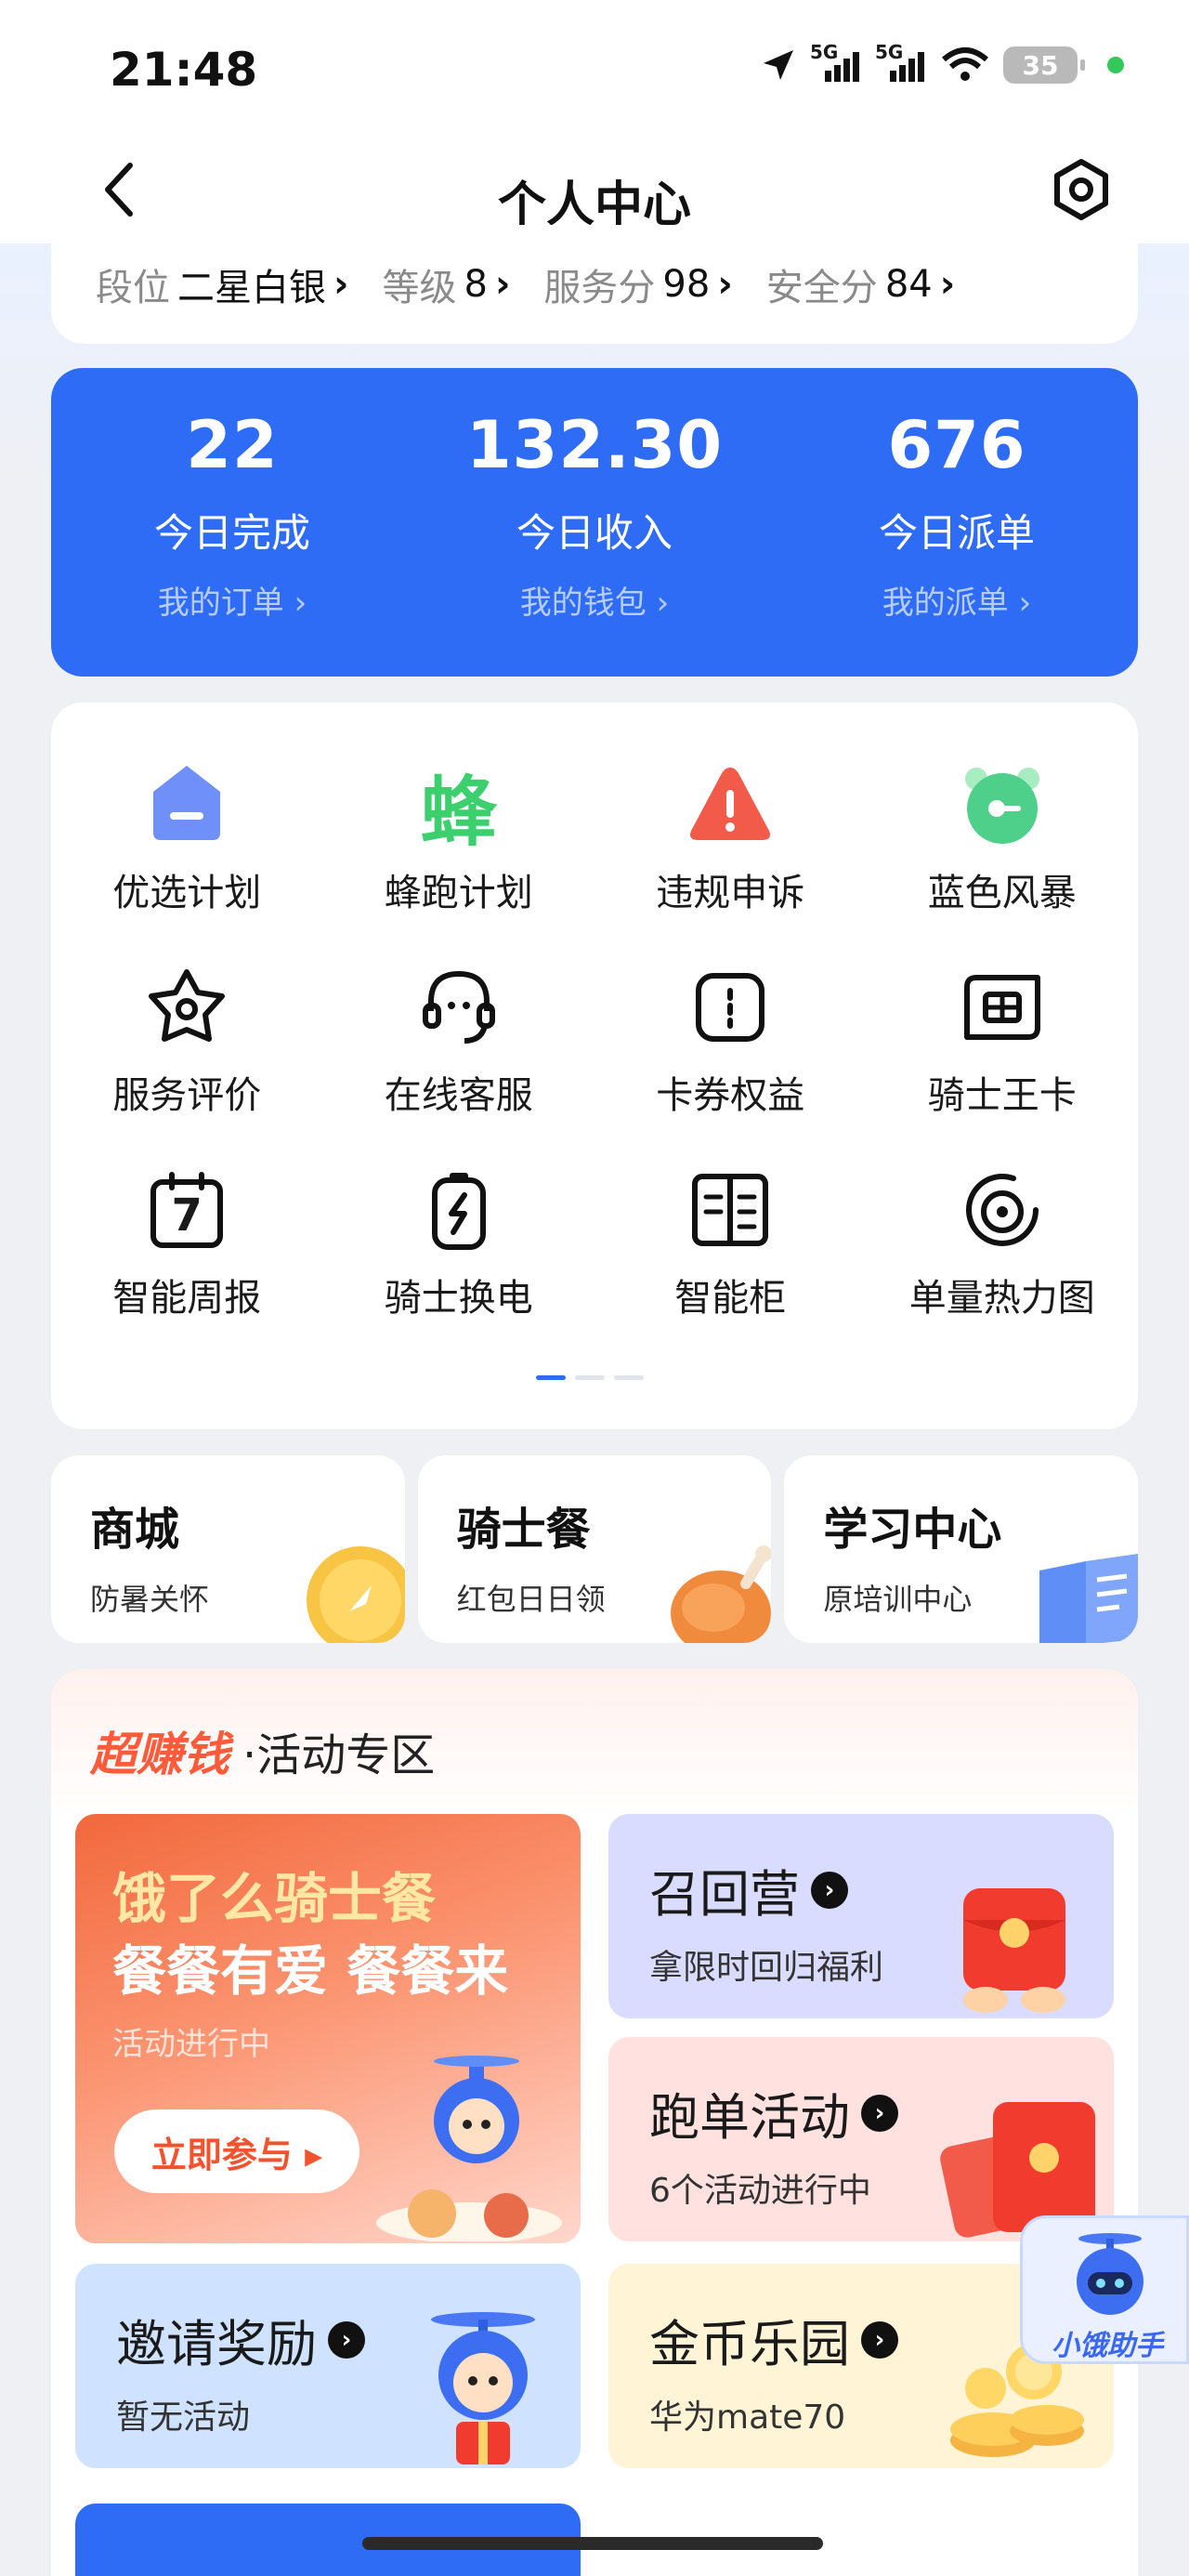 The width and height of the screenshot is (1189, 2576). Describe the element at coordinates (962, 1549) in the screenshot. I see `learning-center-card: 学习中心 原培训中心` at that location.